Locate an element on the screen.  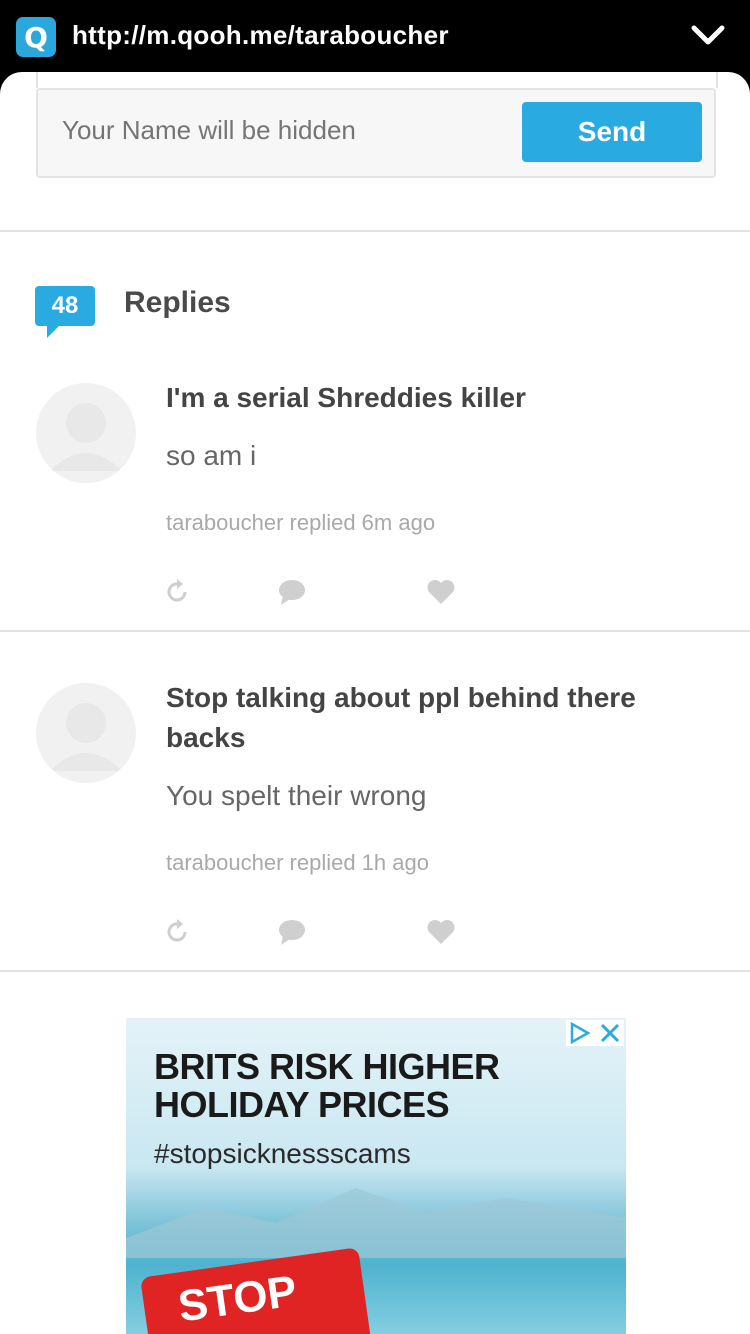
ad-headline-line1: BRITS RISK HIGHER is located at coordinates (327, 1066).